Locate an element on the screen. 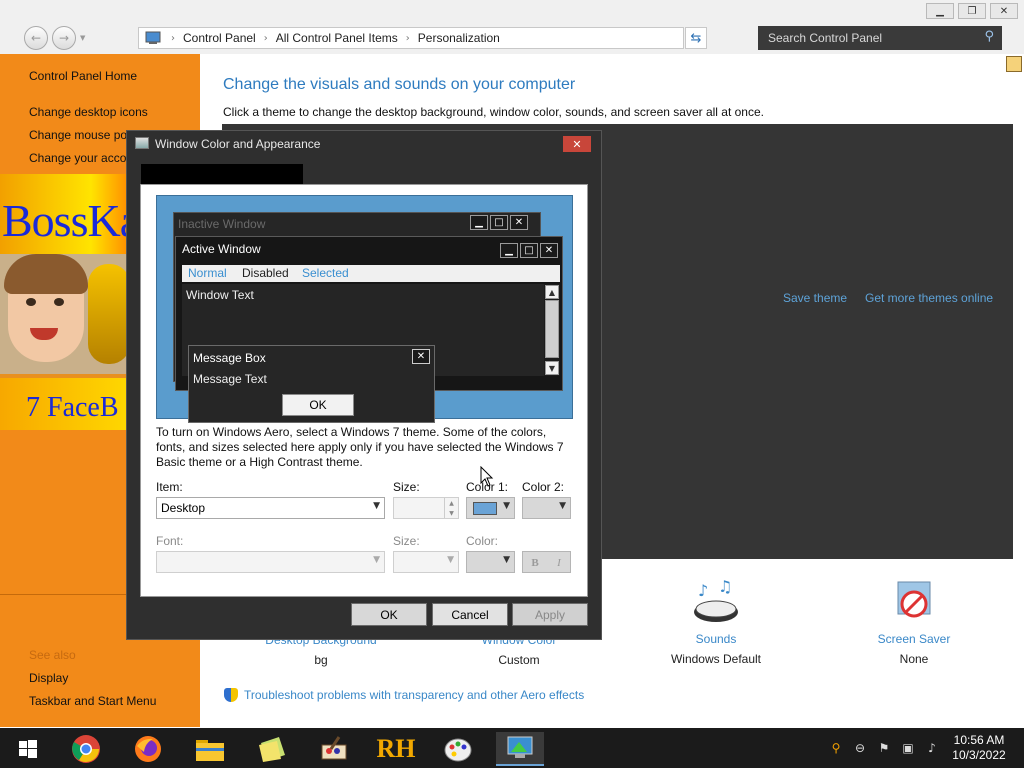 The width and height of the screenshot is (1024, 768). palette-icon is located at coordinates (458, 750).